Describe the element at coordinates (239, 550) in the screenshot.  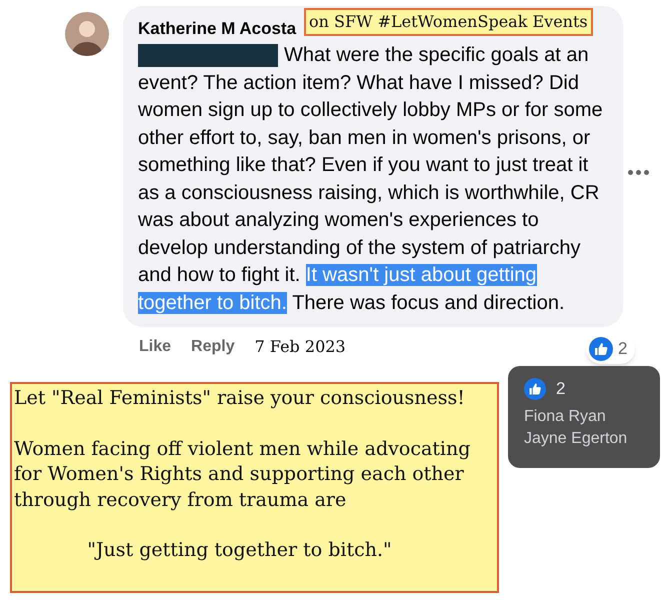
I see `note-text: "Just getting together to bitch."` at that location.